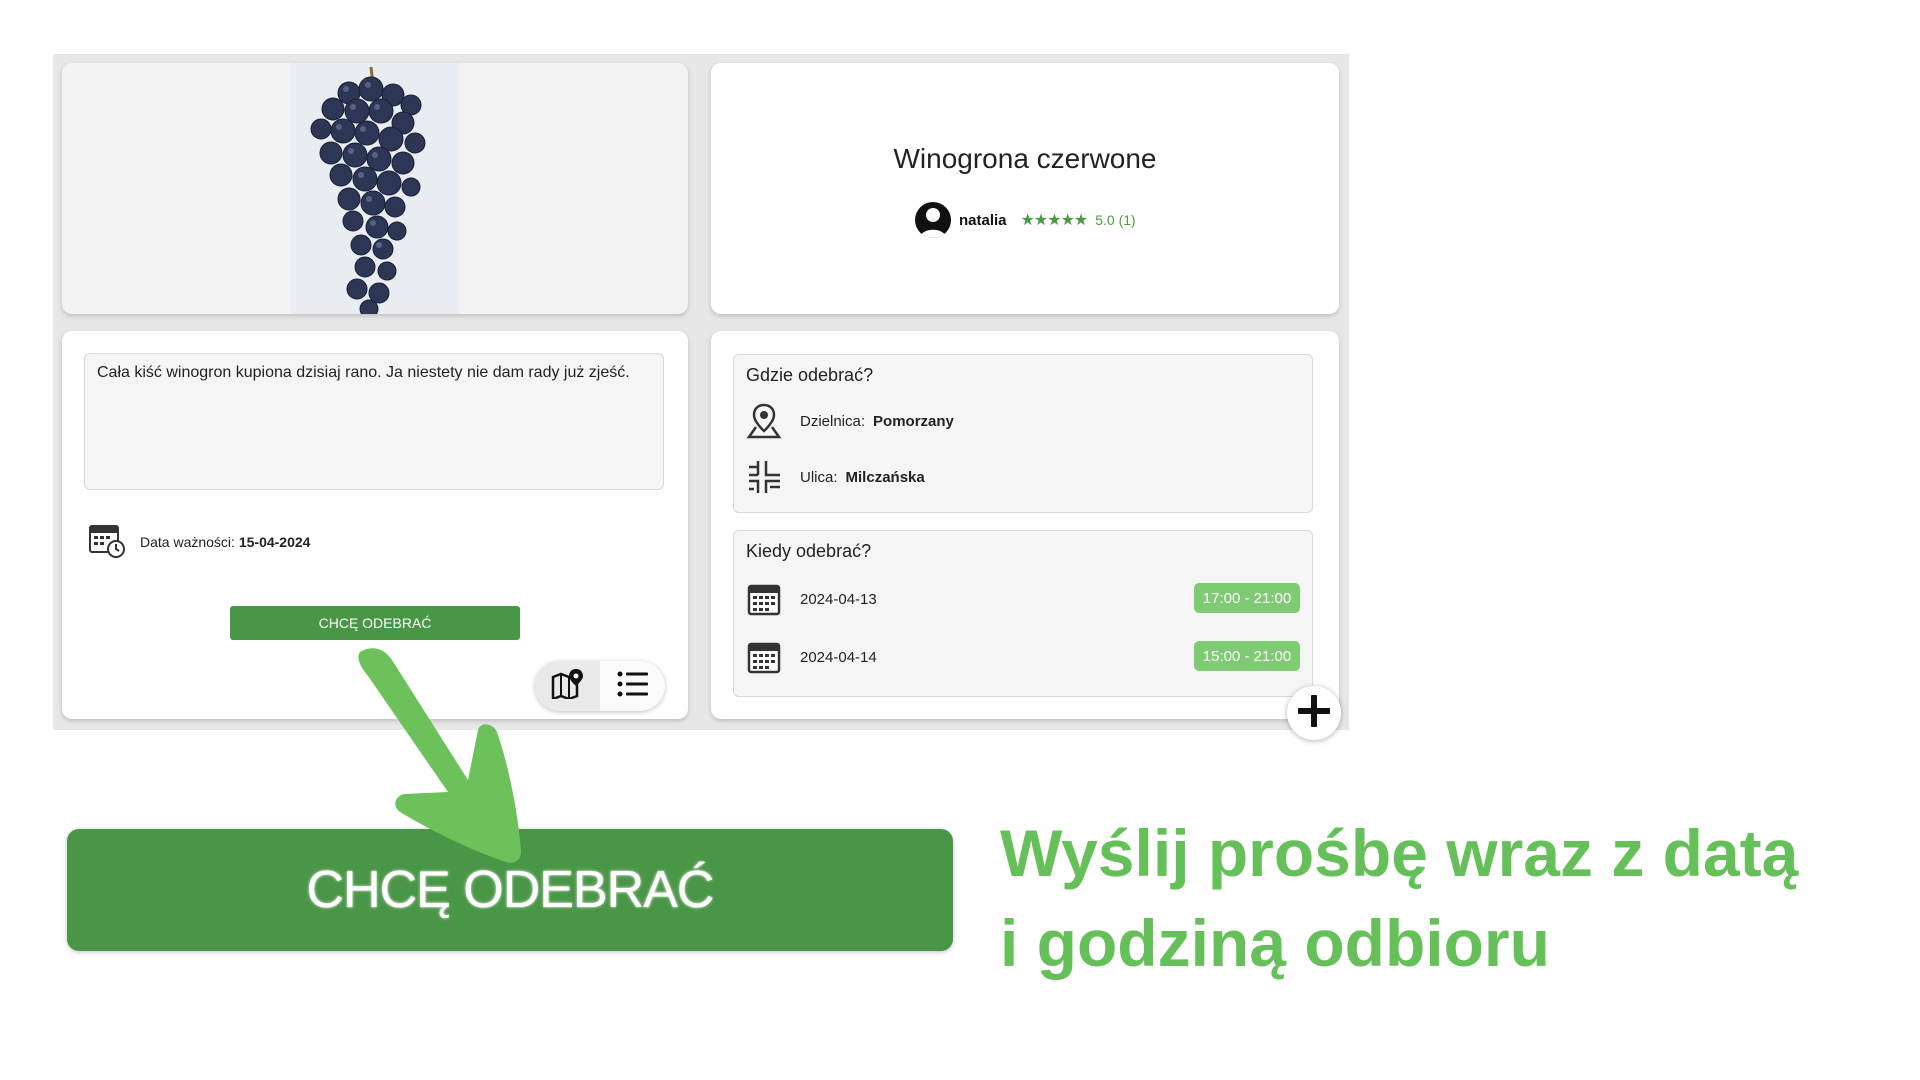 This screenshot has height=1080, width=1920. What do you see at coordinates (809, 551) in the screenshot?
I see `pickup-time-title: Kiedy odebrać?` at bounding box center [809, 551].